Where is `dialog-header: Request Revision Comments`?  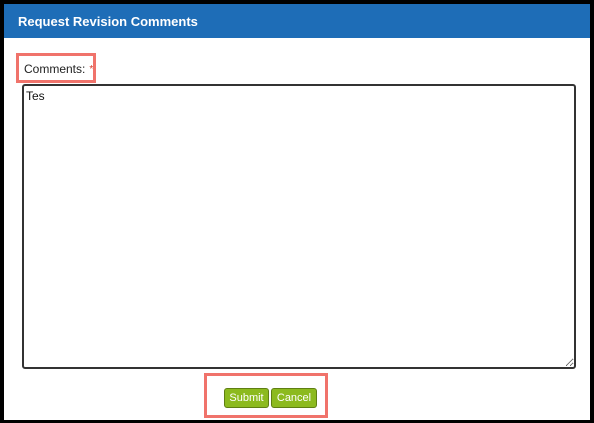 dialog-header: Request Revision Comments is located at coordinates (297, 22).